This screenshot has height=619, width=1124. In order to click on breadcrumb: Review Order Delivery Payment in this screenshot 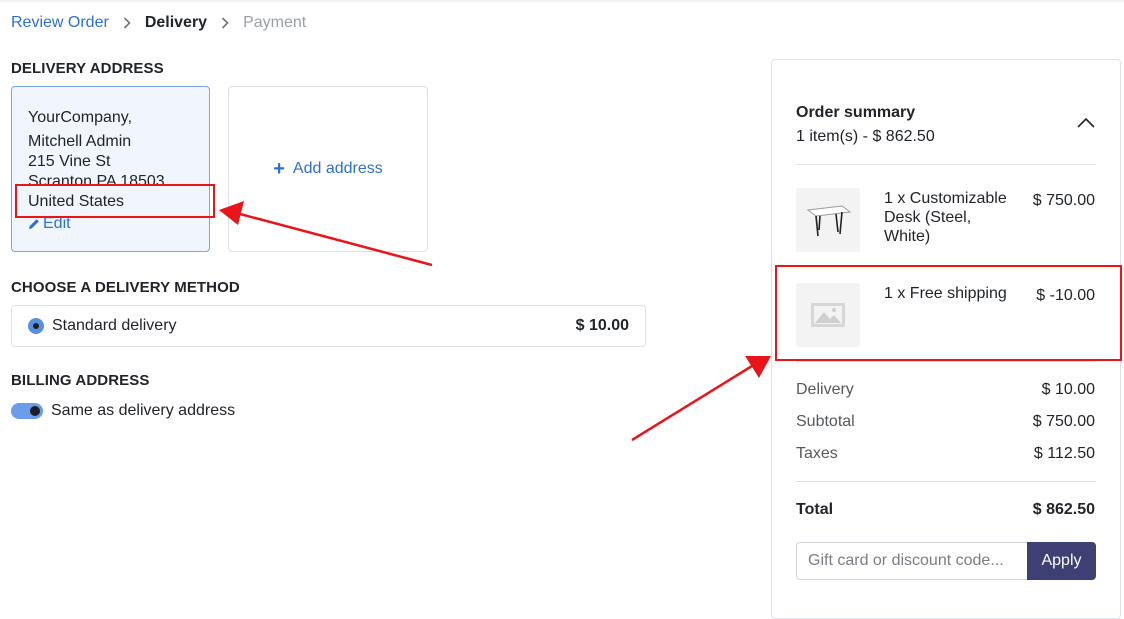, I will do `click(158, 23)`.